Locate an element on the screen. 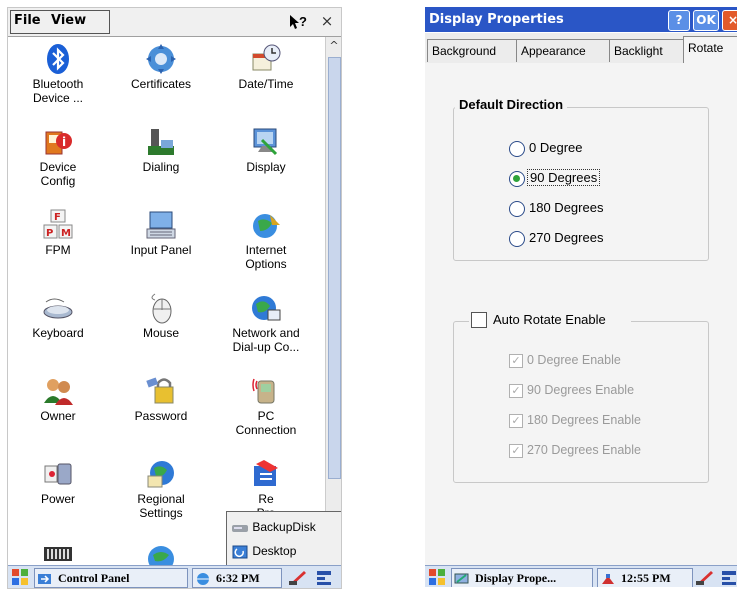 The width and height of the screenshot is (742, 593). popup-item-desktop: Desktop is located at coordinates (285, 551).